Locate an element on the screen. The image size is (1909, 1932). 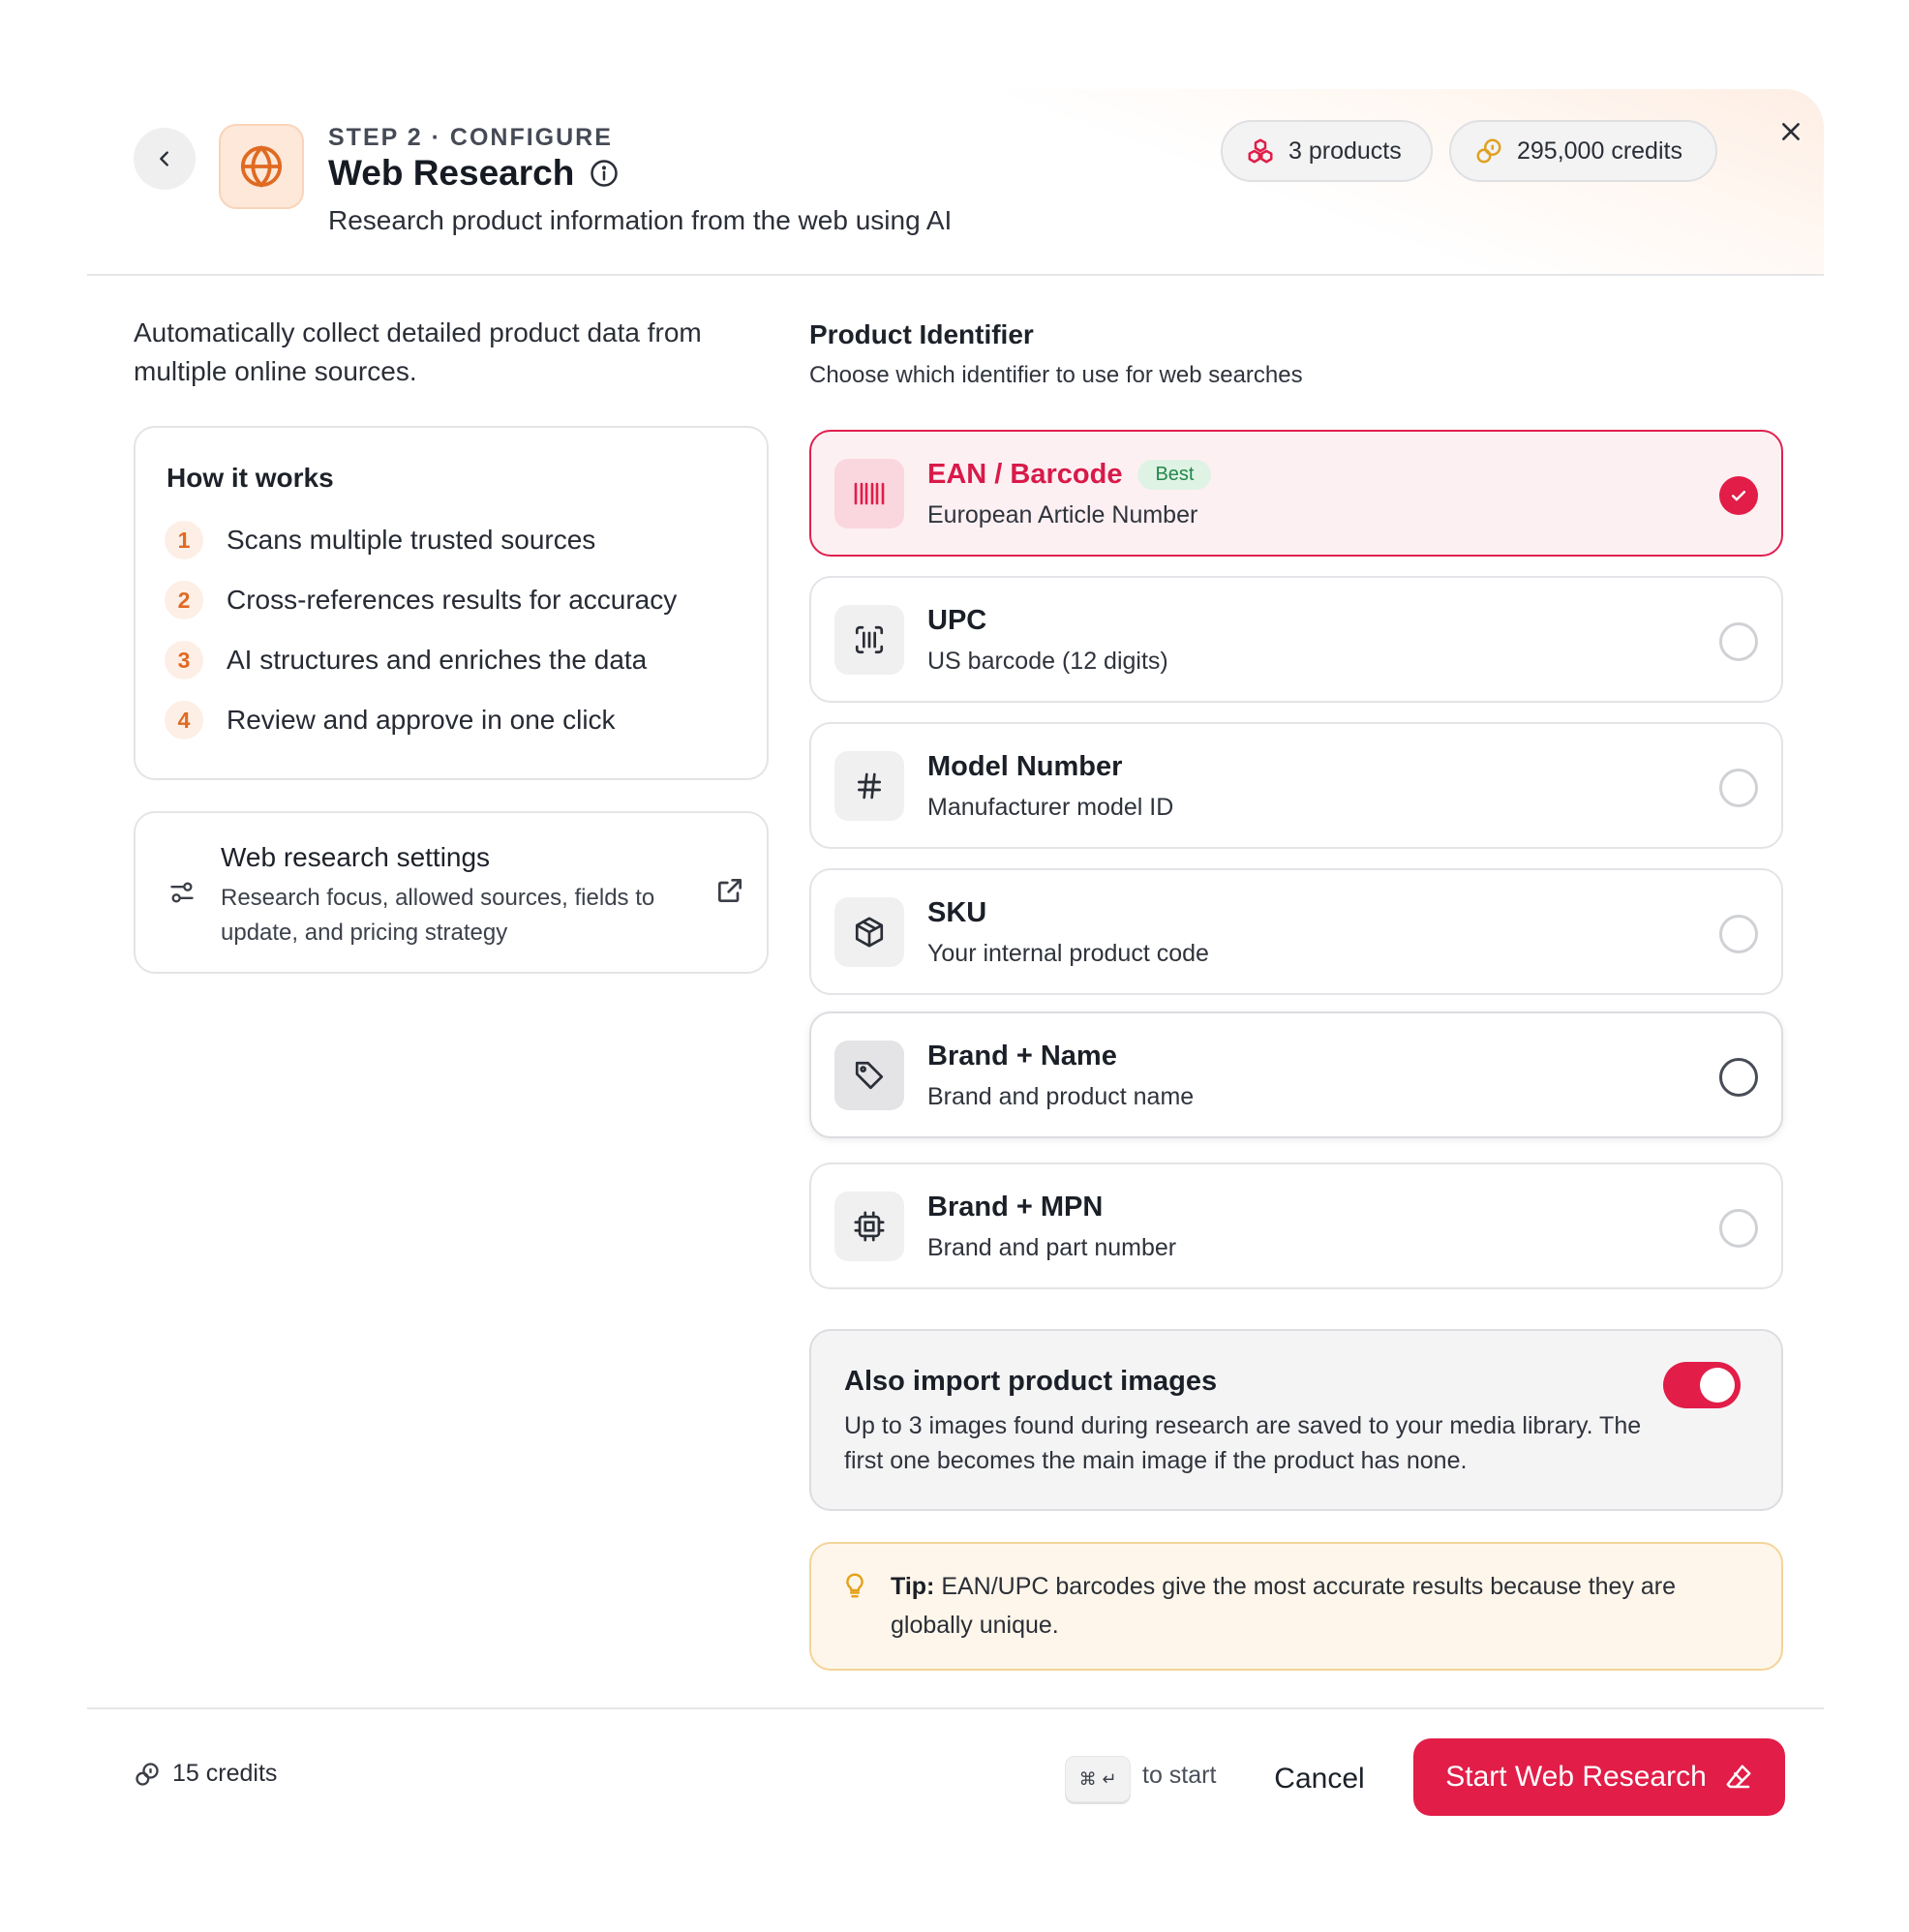
step-label: Scans multiple trusted sources is located at coordinates (411, 540).